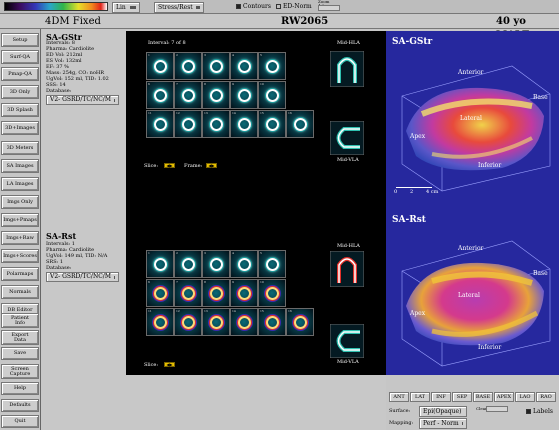  I want to click on stress-hla-view, so click(347, 69).